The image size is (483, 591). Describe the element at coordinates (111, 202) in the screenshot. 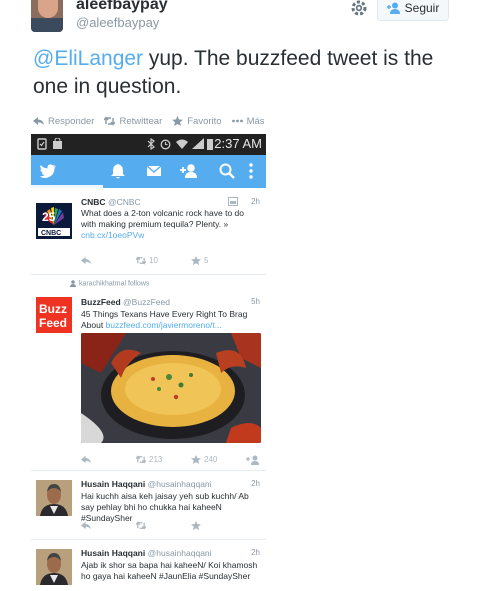

I see `author-name: CNBC @CNBC` at that location.